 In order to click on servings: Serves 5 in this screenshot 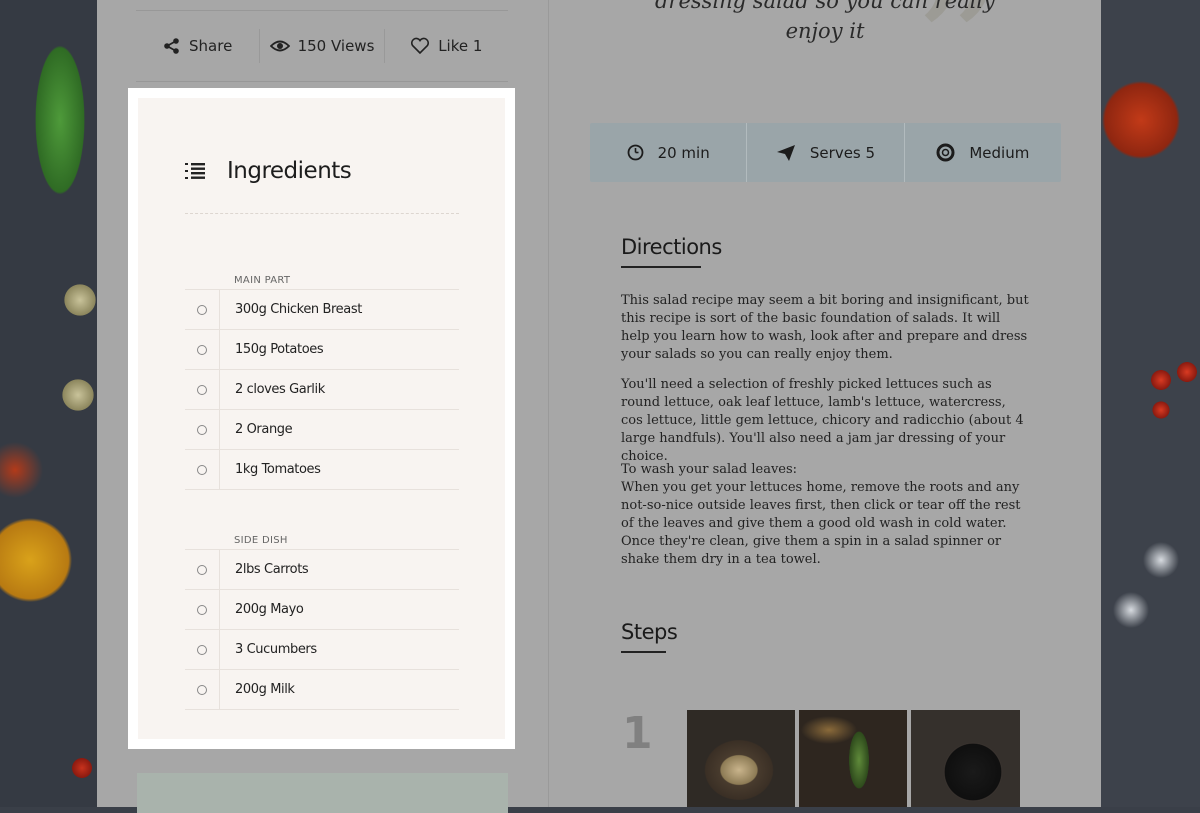, I will do `click(825, 153)`.